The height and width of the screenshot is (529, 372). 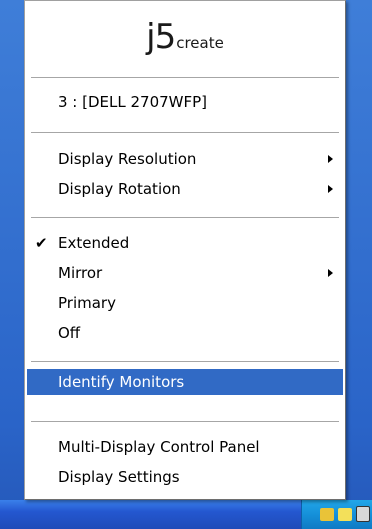 What do you see at coordinates (80, 273) in the screenshot?
I see `menu-item-label: Mirror` at bounding box center [80, 273].